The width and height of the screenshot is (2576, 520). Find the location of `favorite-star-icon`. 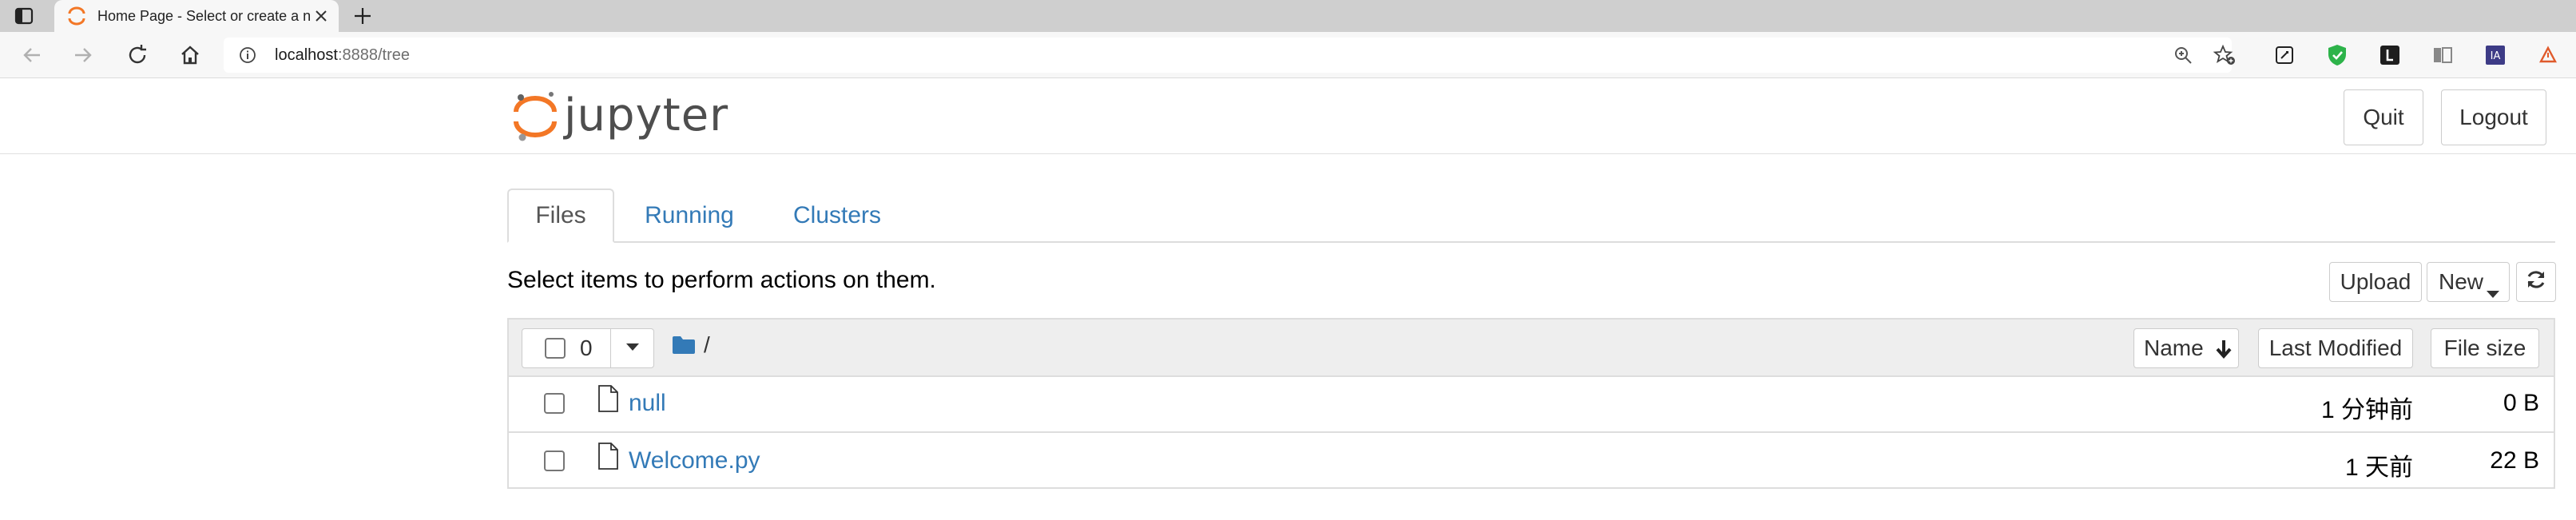

favorite-star-icon is located at coordinates (2225, 57).